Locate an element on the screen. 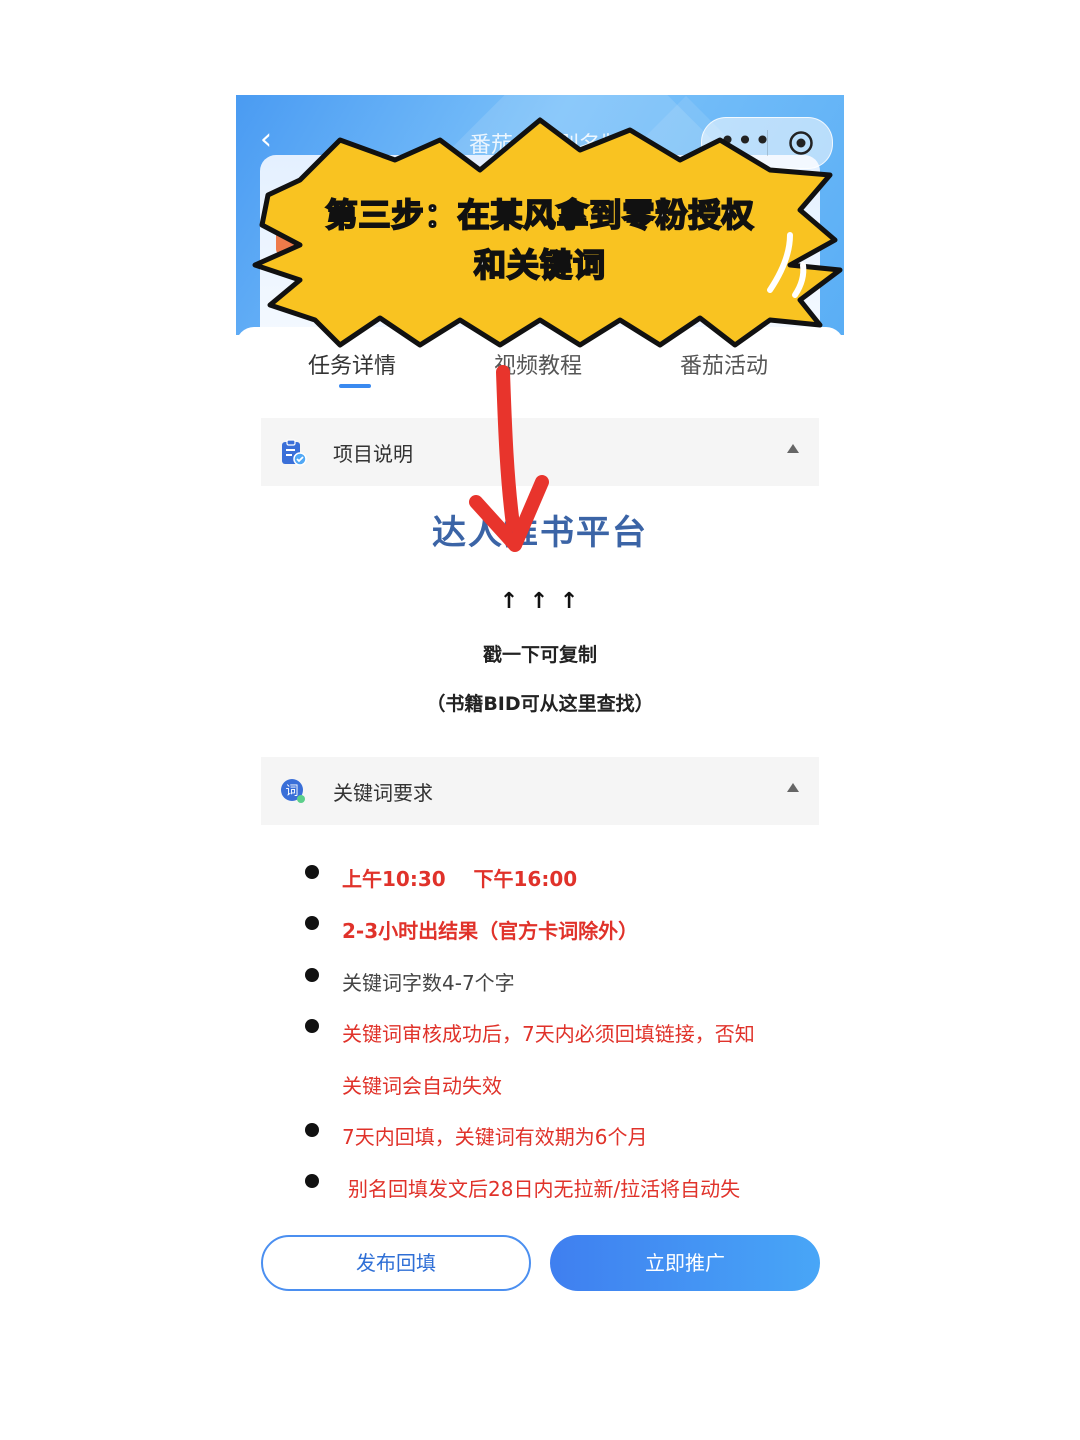 This screenshot has width=1080, height=1440. close-target-icon is located at coordinates (801, 143).